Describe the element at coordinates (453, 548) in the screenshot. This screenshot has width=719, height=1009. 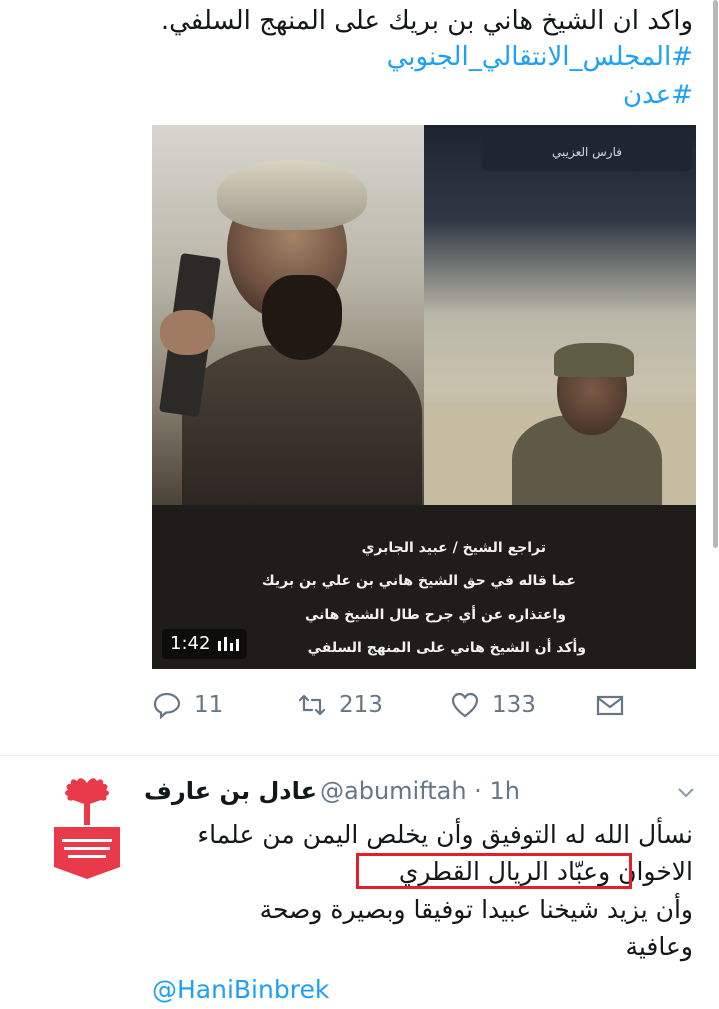
I see `video-caption-line: تراجع الشيخ / عبيد الجابري` at that location.